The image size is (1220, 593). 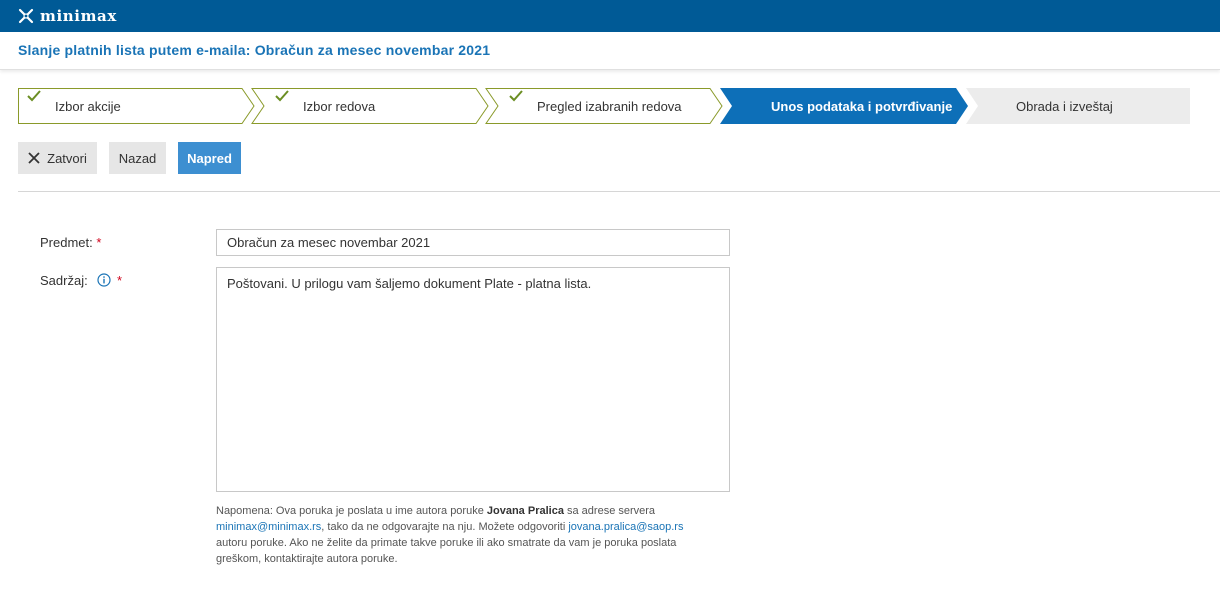 What do you see at coordinates (619, 191) in the screenshot?
I see `divider` at bounding box center [619, 191].